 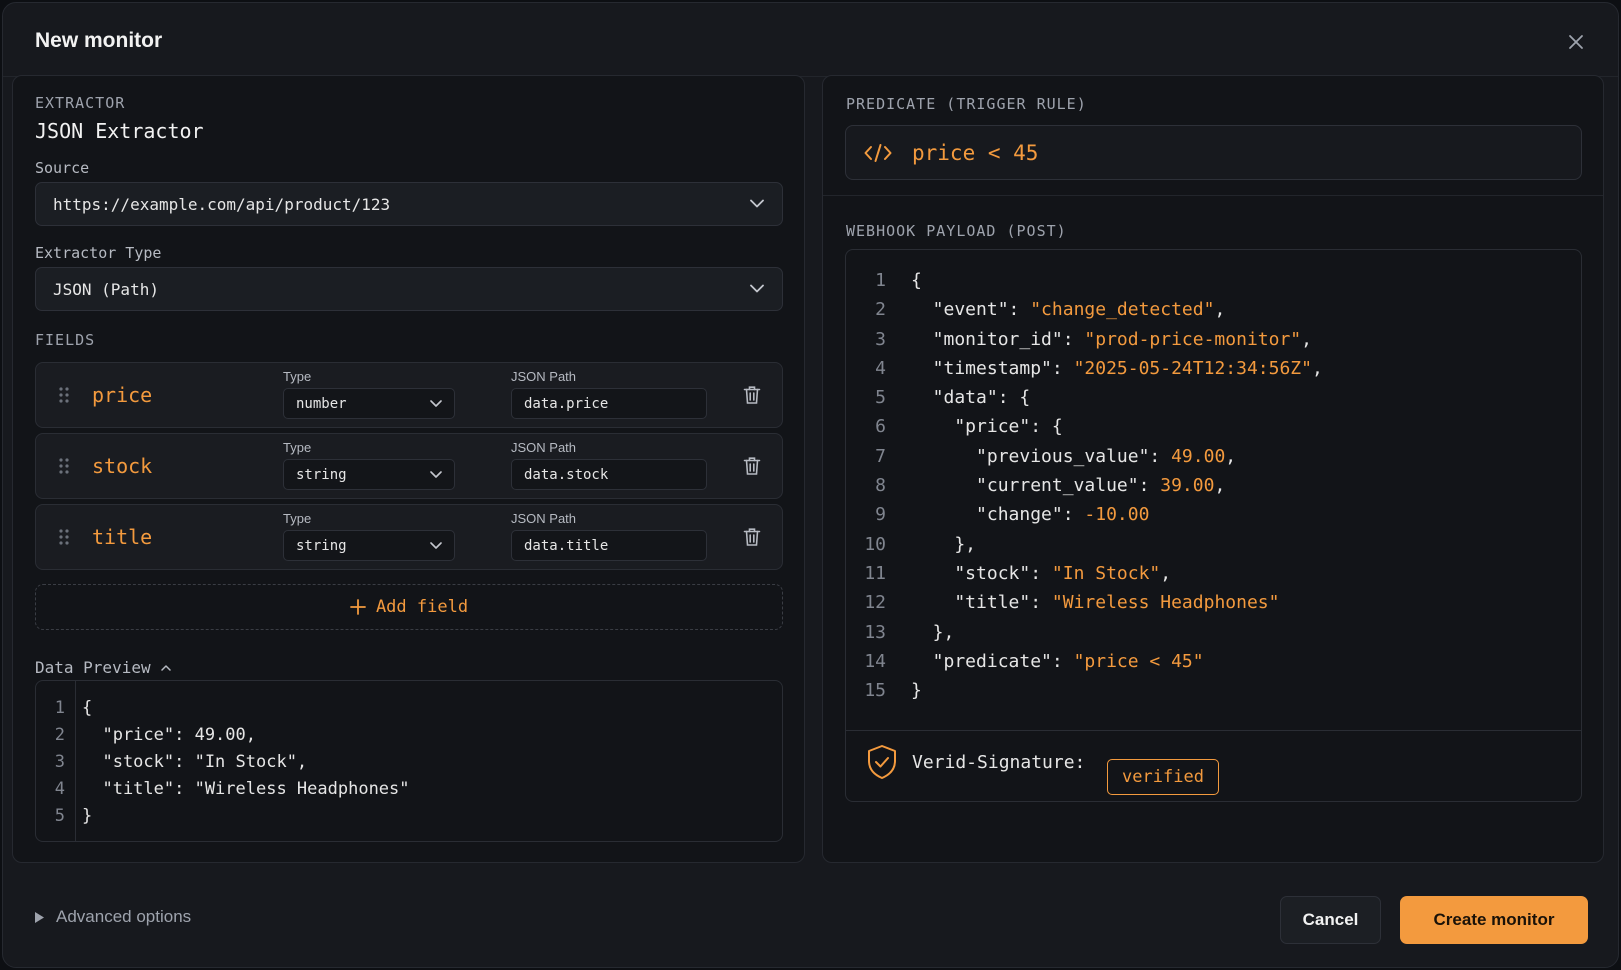 What do you see at coordinates (65, 340) in the screenshot?
I see `fields-section-label: FIELDS` at bounding box center [65, 340].